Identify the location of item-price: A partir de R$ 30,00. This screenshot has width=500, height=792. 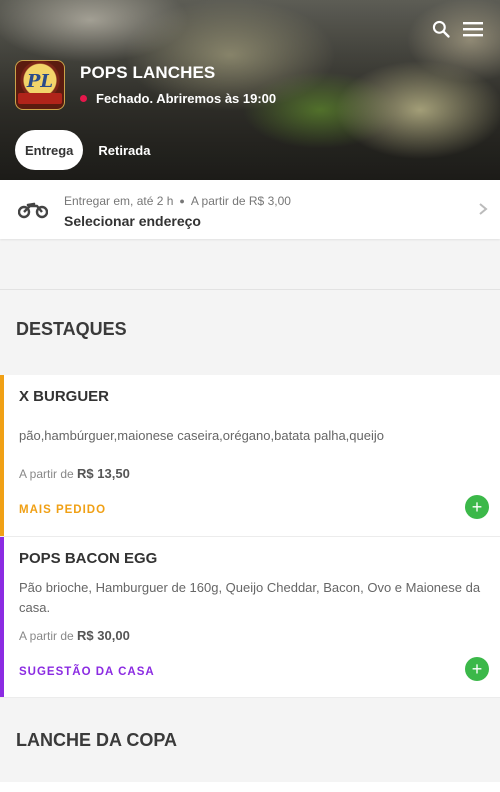
(74, 635).